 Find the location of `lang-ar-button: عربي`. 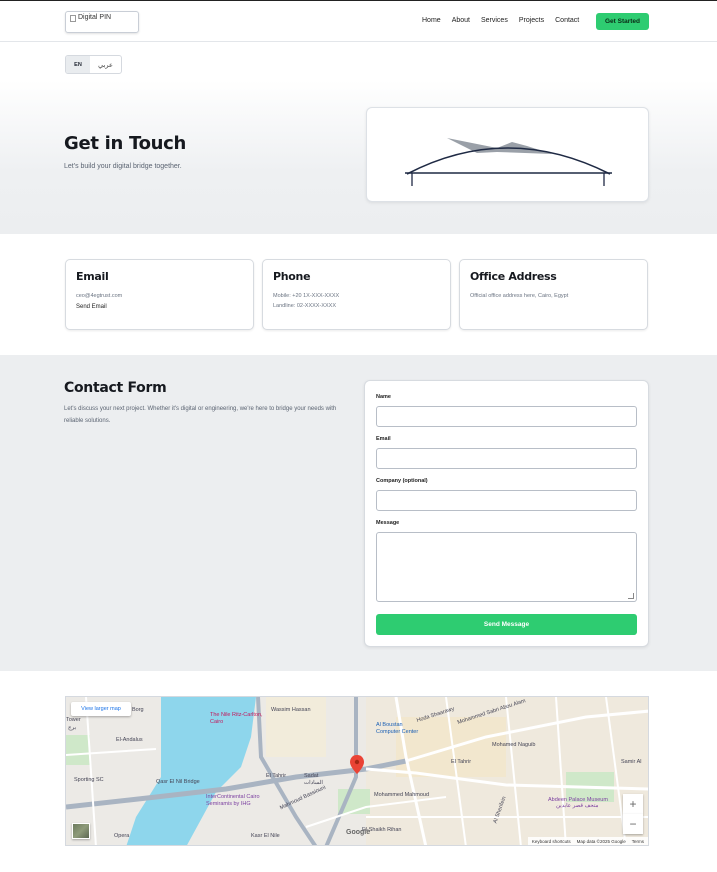

lang-ar-button: عربي is located at coordinates (105, 64).